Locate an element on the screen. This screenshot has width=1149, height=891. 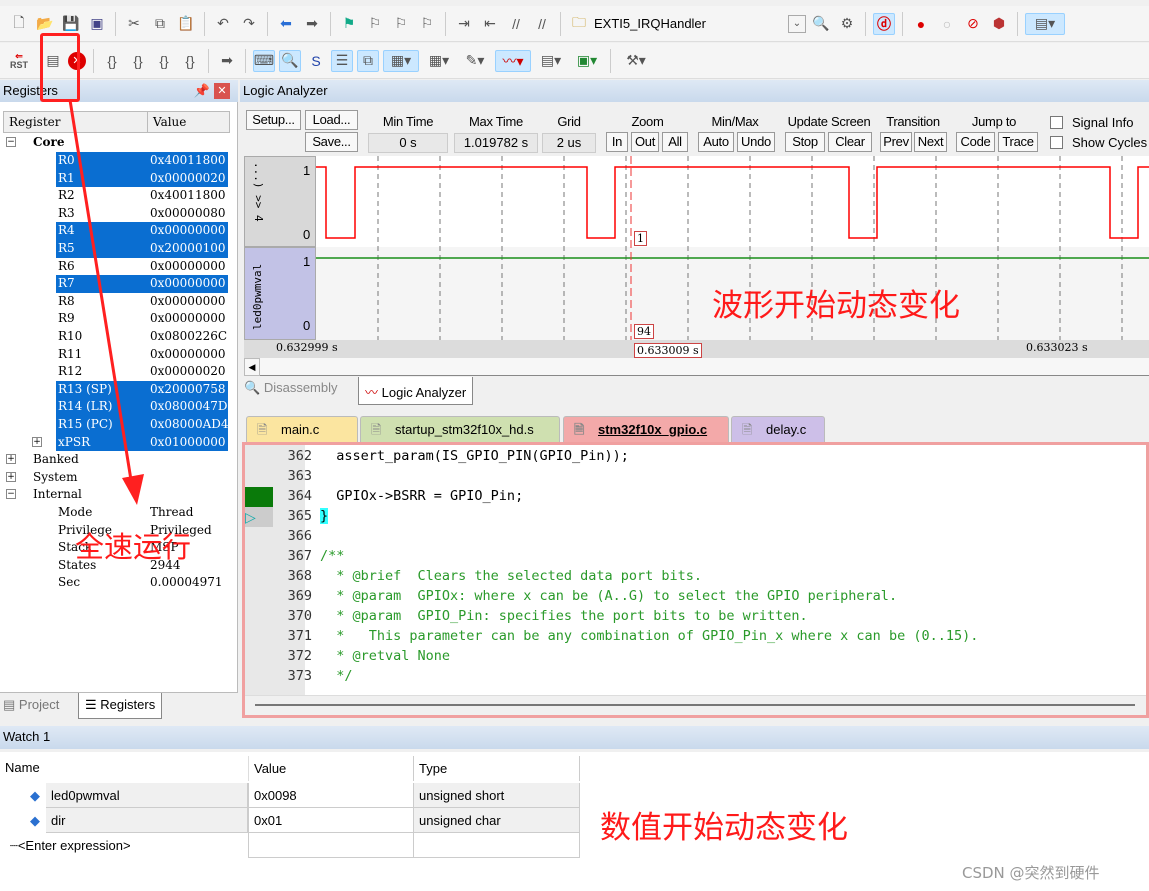
signal-2-cursor-value: 94 is located at coordinates (644, 331).